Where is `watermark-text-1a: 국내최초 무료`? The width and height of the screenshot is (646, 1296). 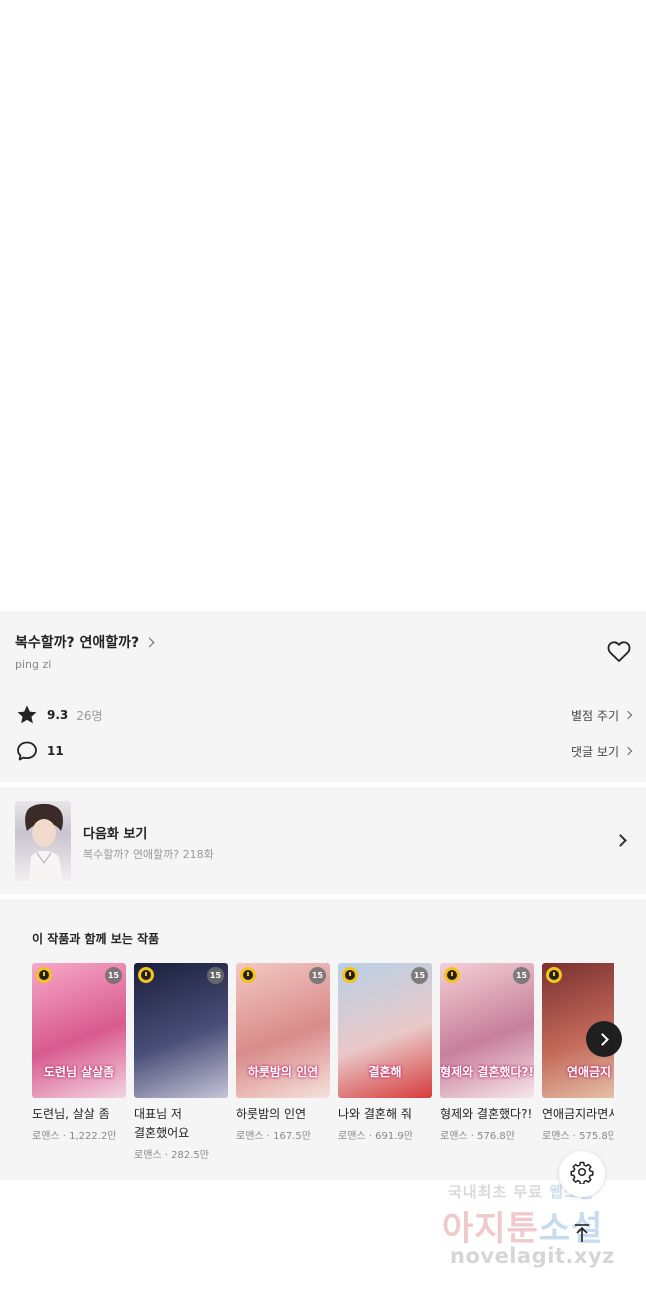
watermark-text-1a: 국내최초 무료 is located at coordinates (496, 1192).